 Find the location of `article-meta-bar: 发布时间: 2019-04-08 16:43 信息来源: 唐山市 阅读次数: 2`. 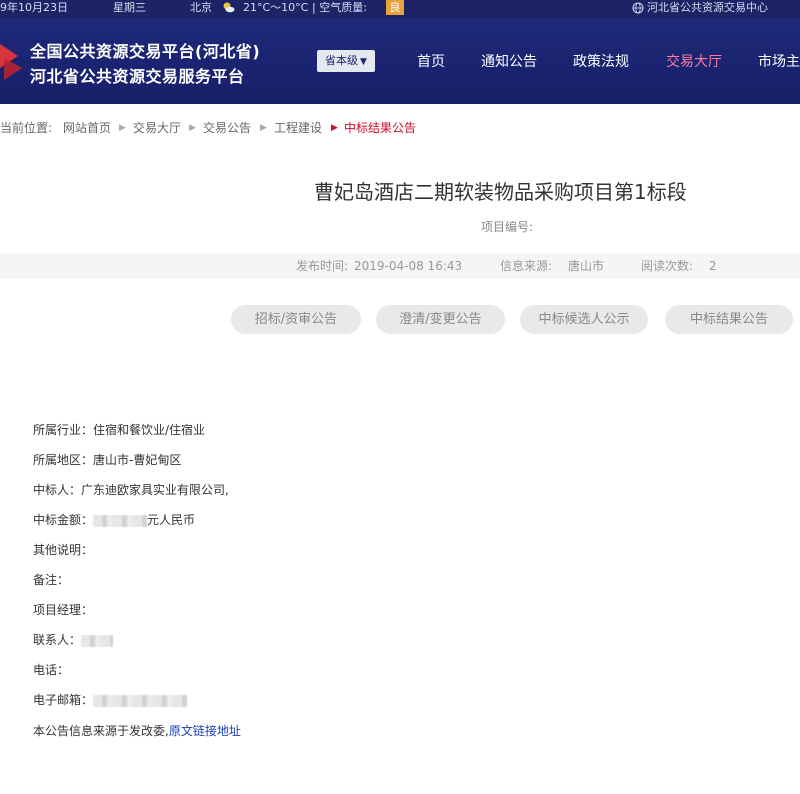

article-meta-bar: 发布时间: 2019-04-08 16:43 信息来源: 唐山市 阅读次数: 2 is located at coordinates (400, 266).